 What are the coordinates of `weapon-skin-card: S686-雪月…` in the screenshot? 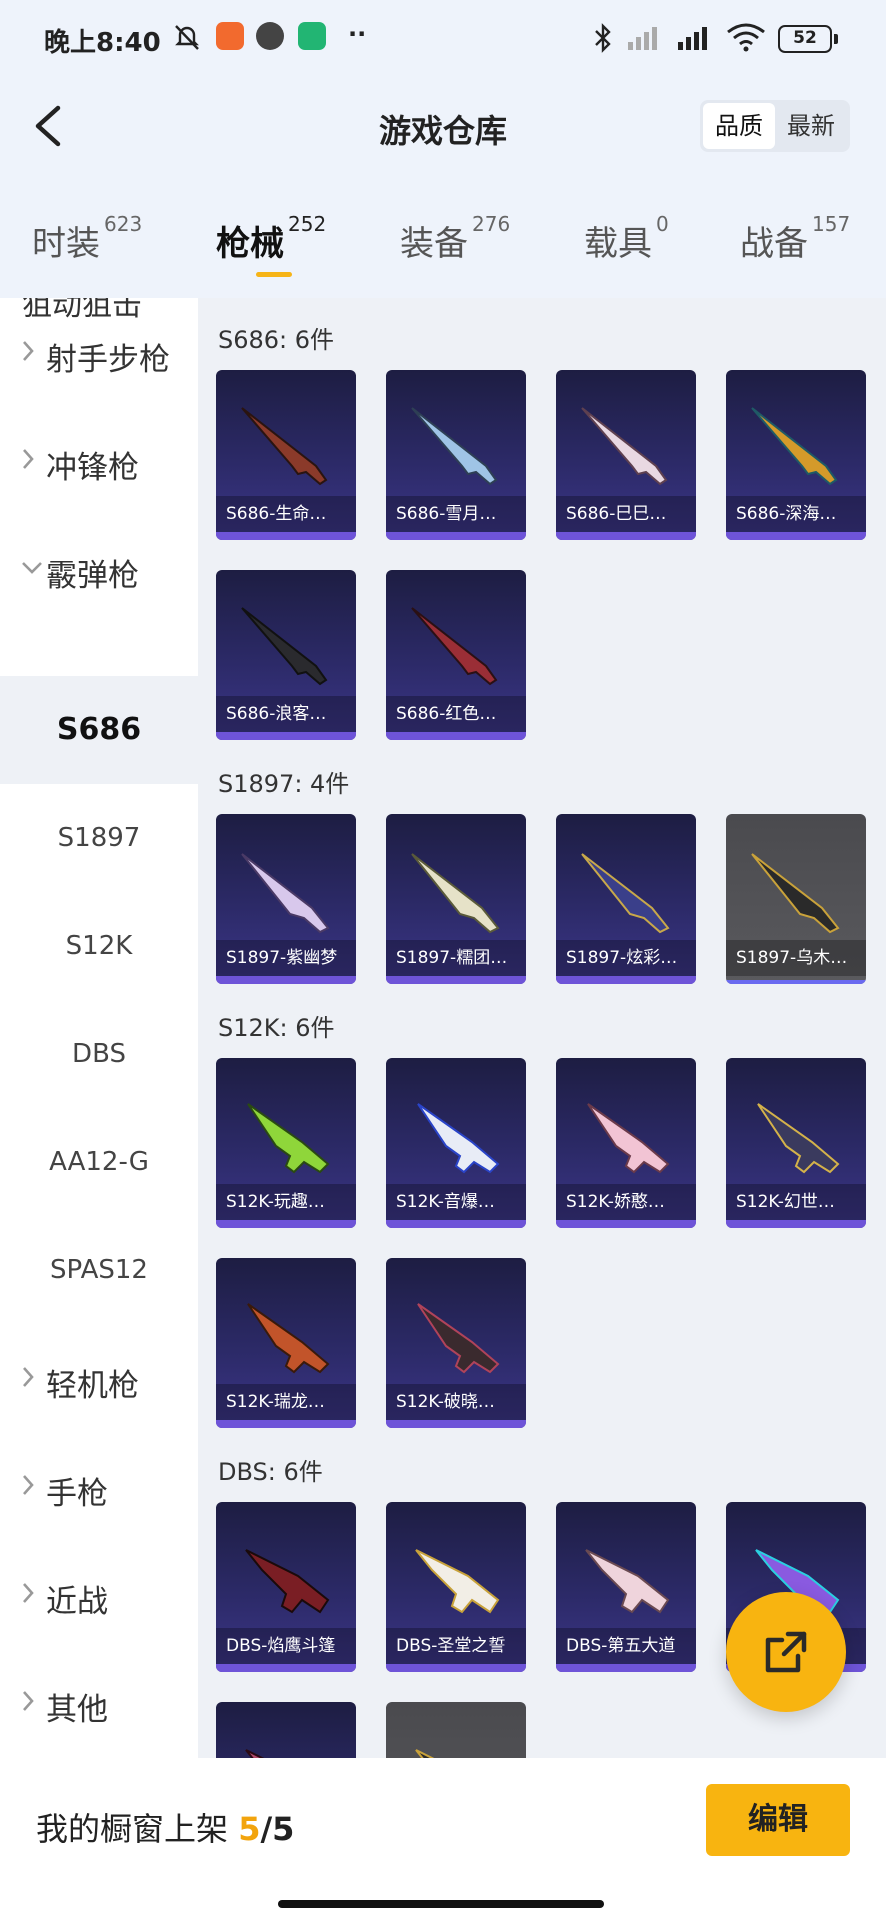 It's located at (456, 455).